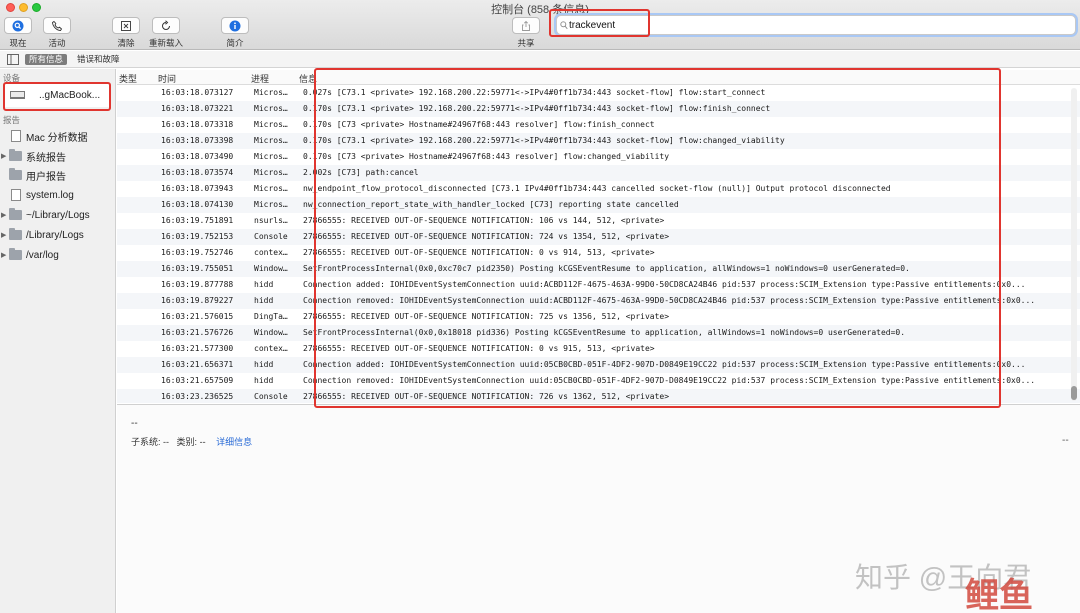 Image resolution: width=1080 pixels, height=613 pixels. Describe the element at coordinates (816, 25) in the screenshot. I see `search-field: trackevent` at that location.